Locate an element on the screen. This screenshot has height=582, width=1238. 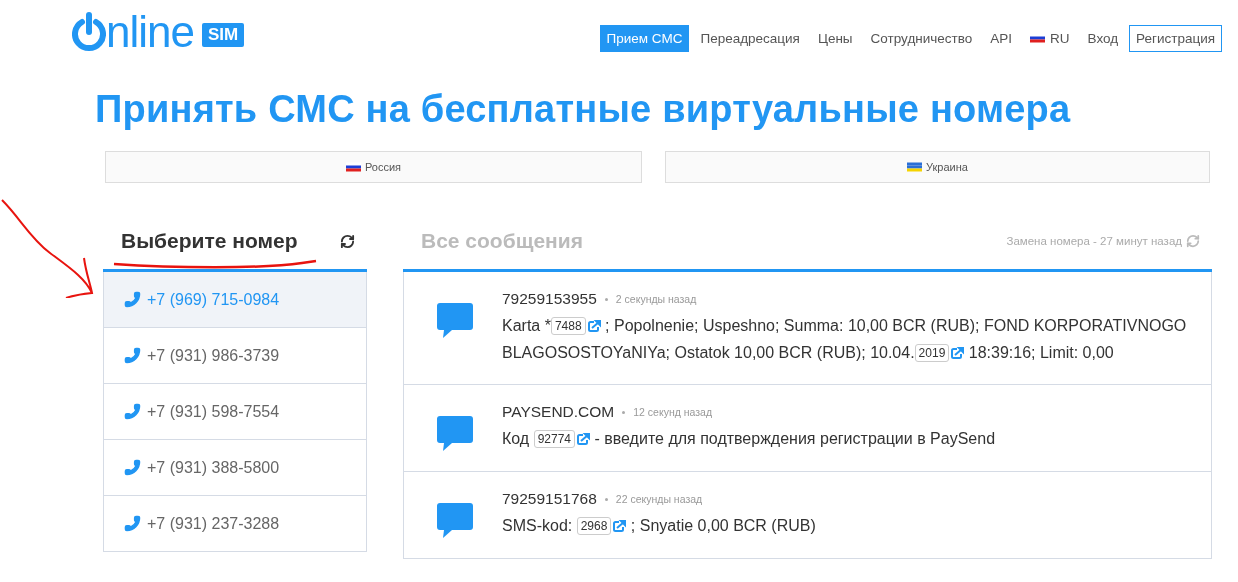
section-heading: Выберите номер is located at coordinates (209, 241).